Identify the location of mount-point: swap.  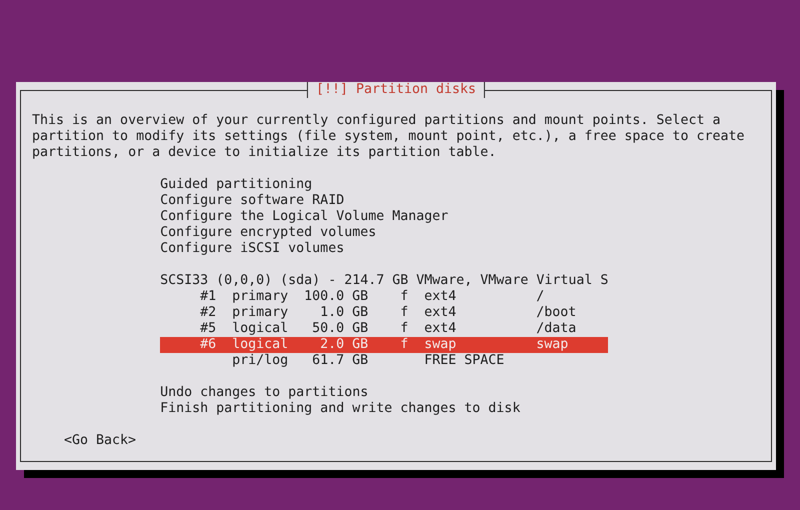
(553, 345).